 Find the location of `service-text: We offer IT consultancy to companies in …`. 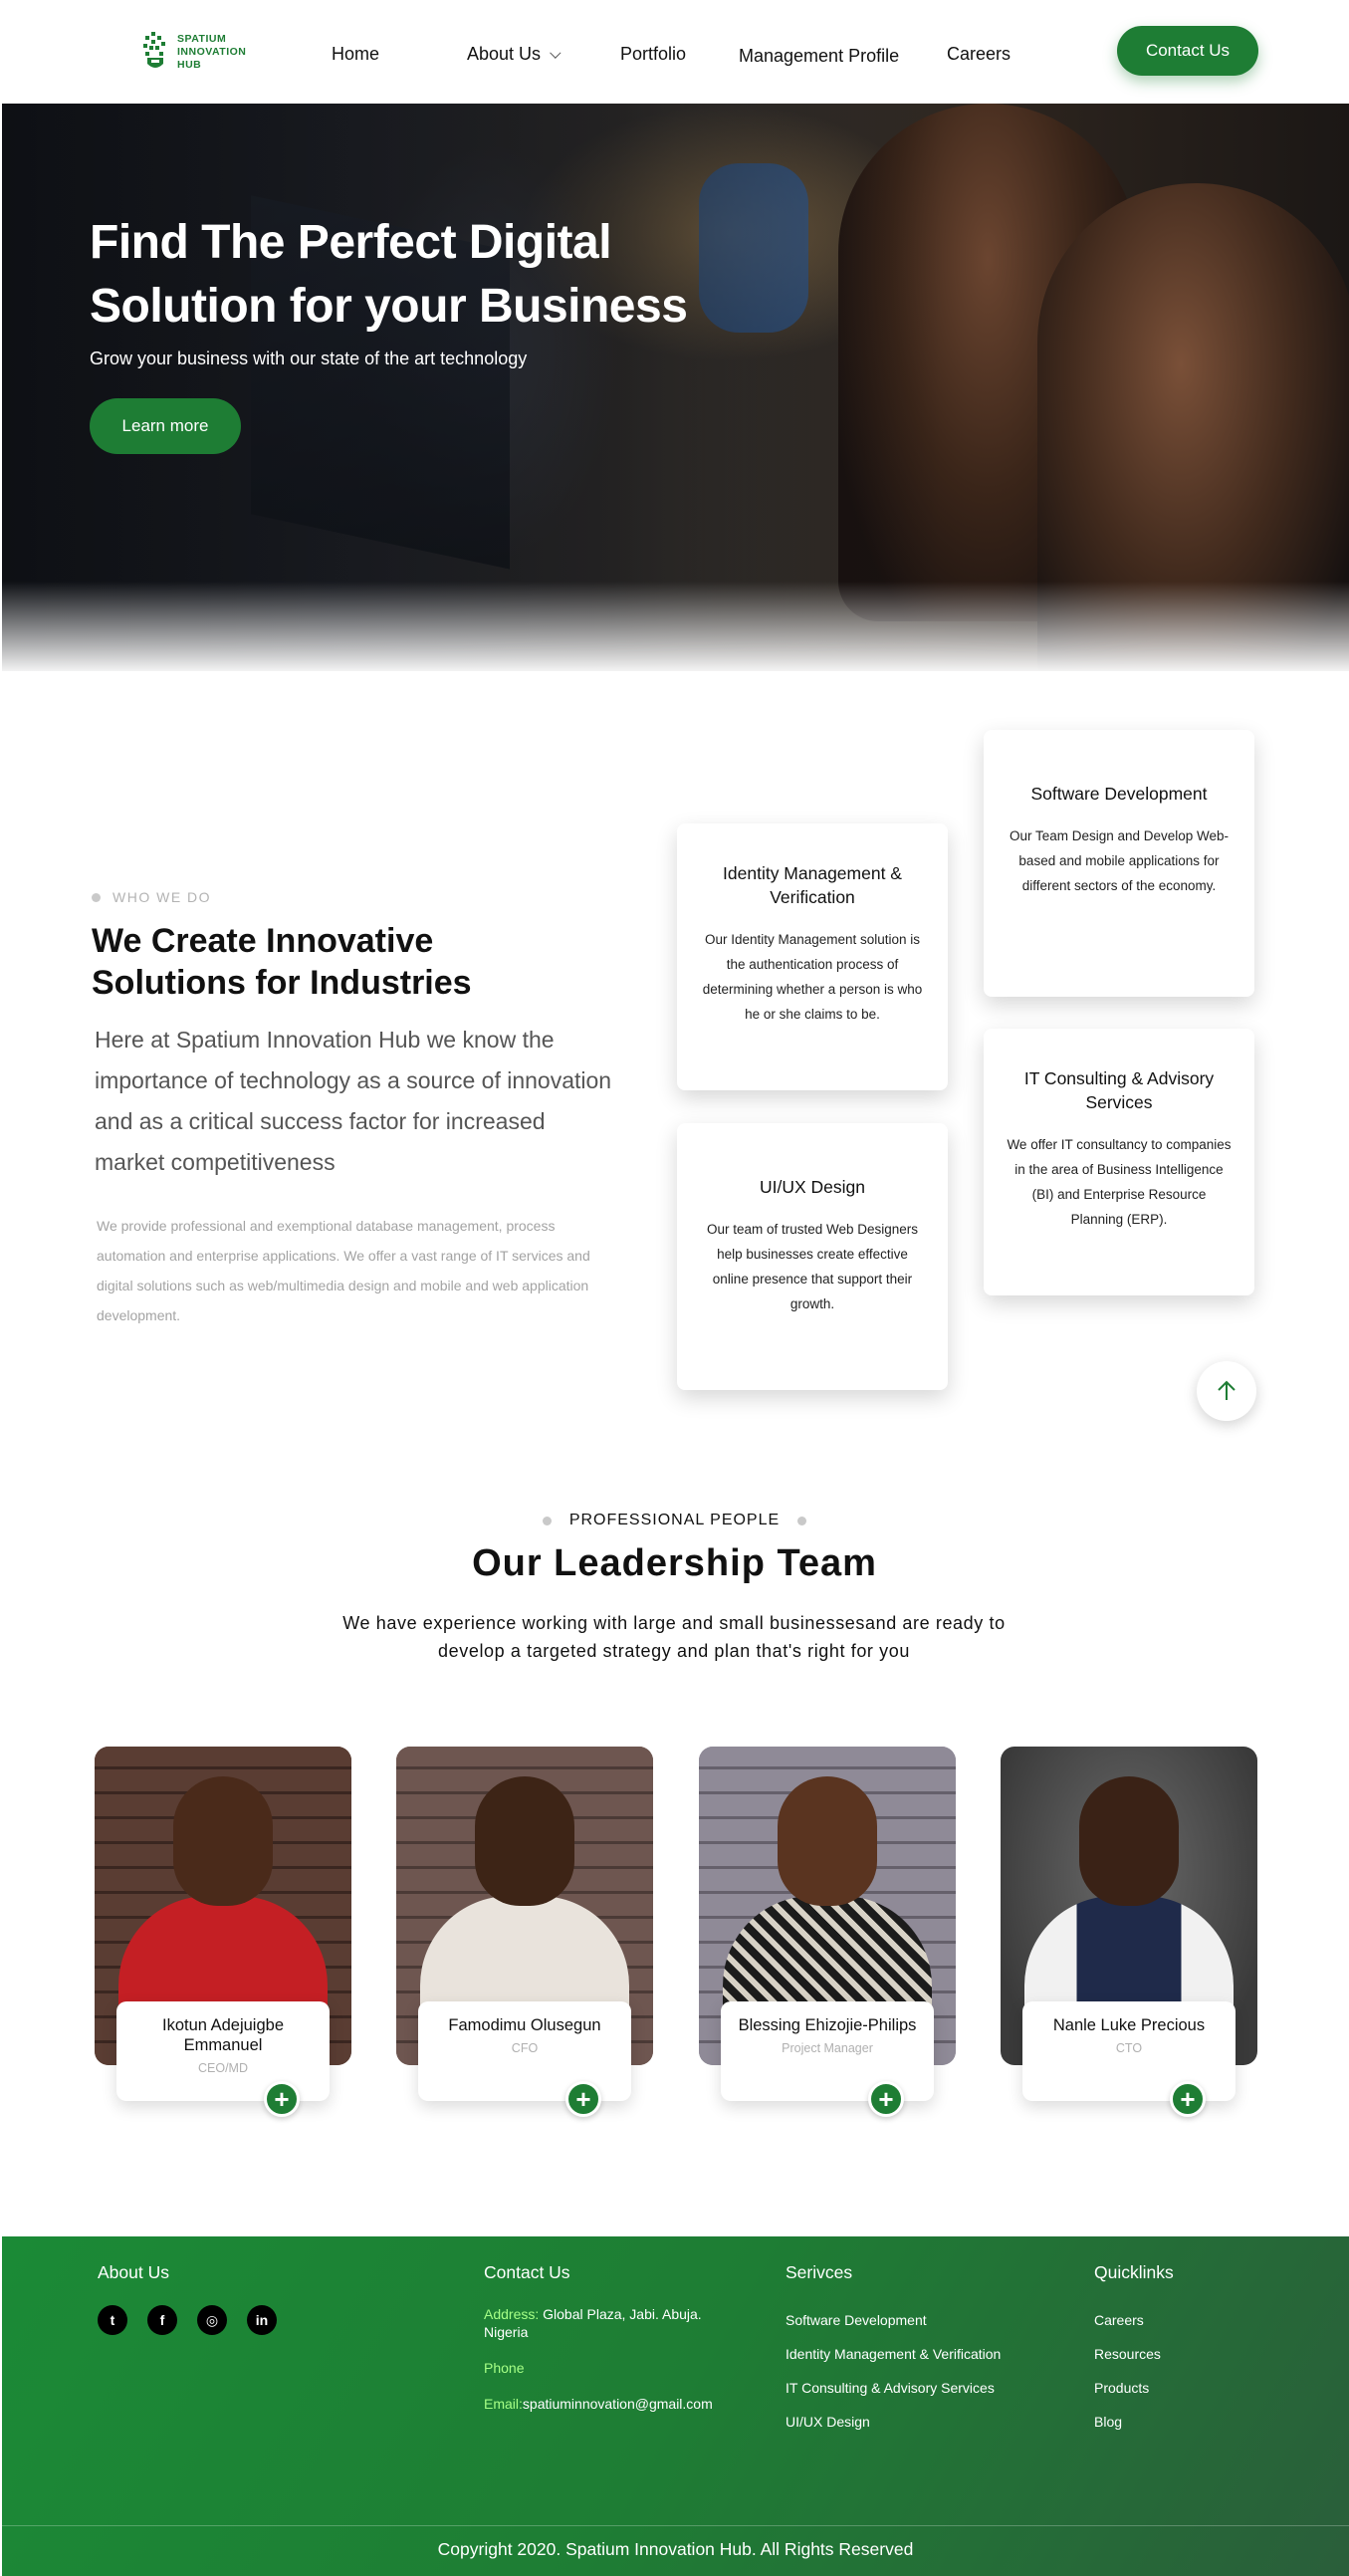

service-text: We offer IT consultancy to companies in … is located at coordinates (1119, 1182).